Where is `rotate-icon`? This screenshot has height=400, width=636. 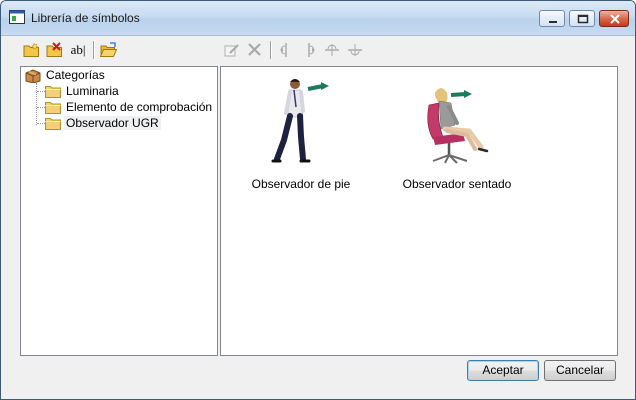
rotate-icon is located at coordinates (332, 50).